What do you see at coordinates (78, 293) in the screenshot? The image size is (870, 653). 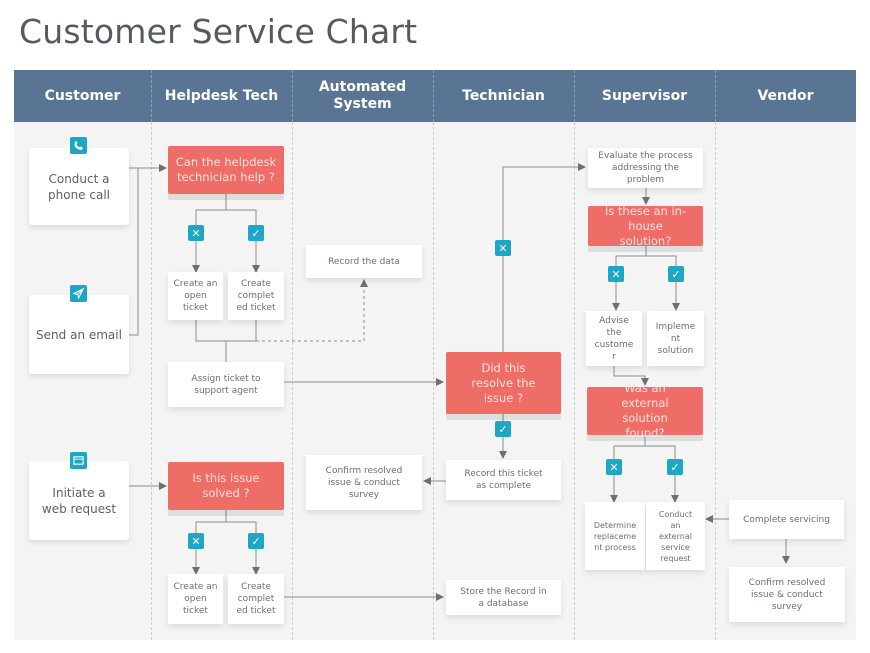 I see `paper-plane-icon` at bounding box center [78, 293].